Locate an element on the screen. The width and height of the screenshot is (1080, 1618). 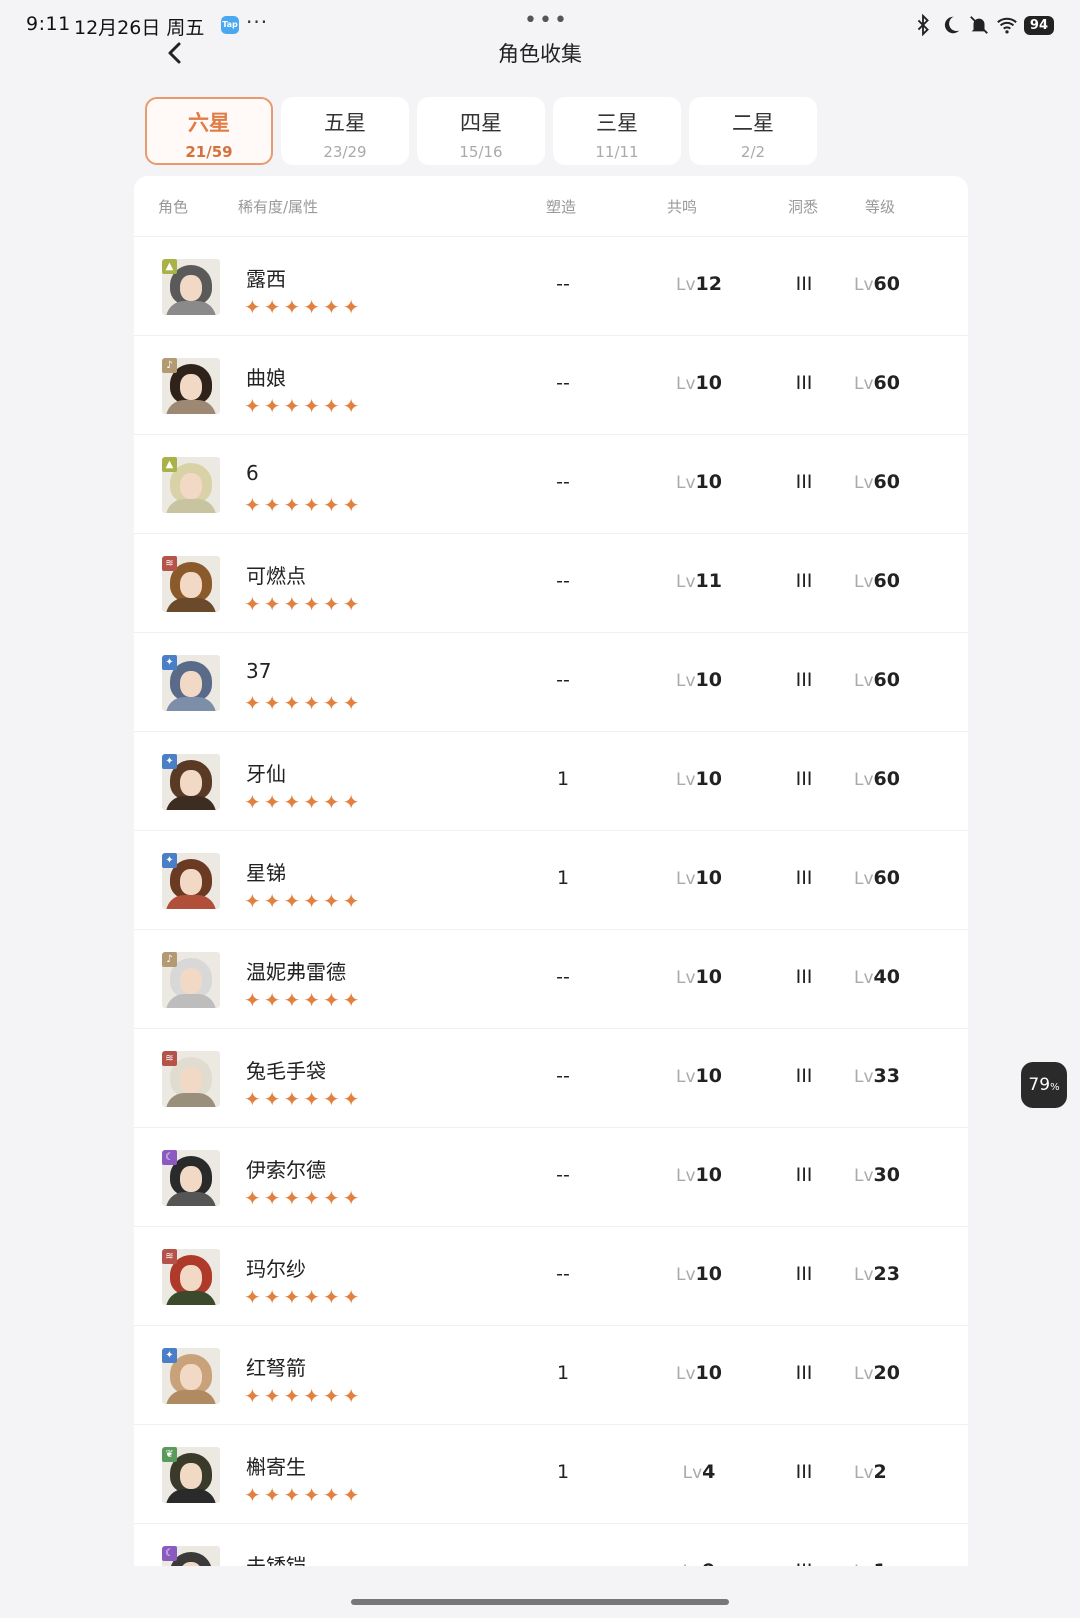
character-row: ☾ 伊索尔德 ✦✦✦✦✦✦ -- Lv10 III Lv30 is located at coordinates (551, 1177).